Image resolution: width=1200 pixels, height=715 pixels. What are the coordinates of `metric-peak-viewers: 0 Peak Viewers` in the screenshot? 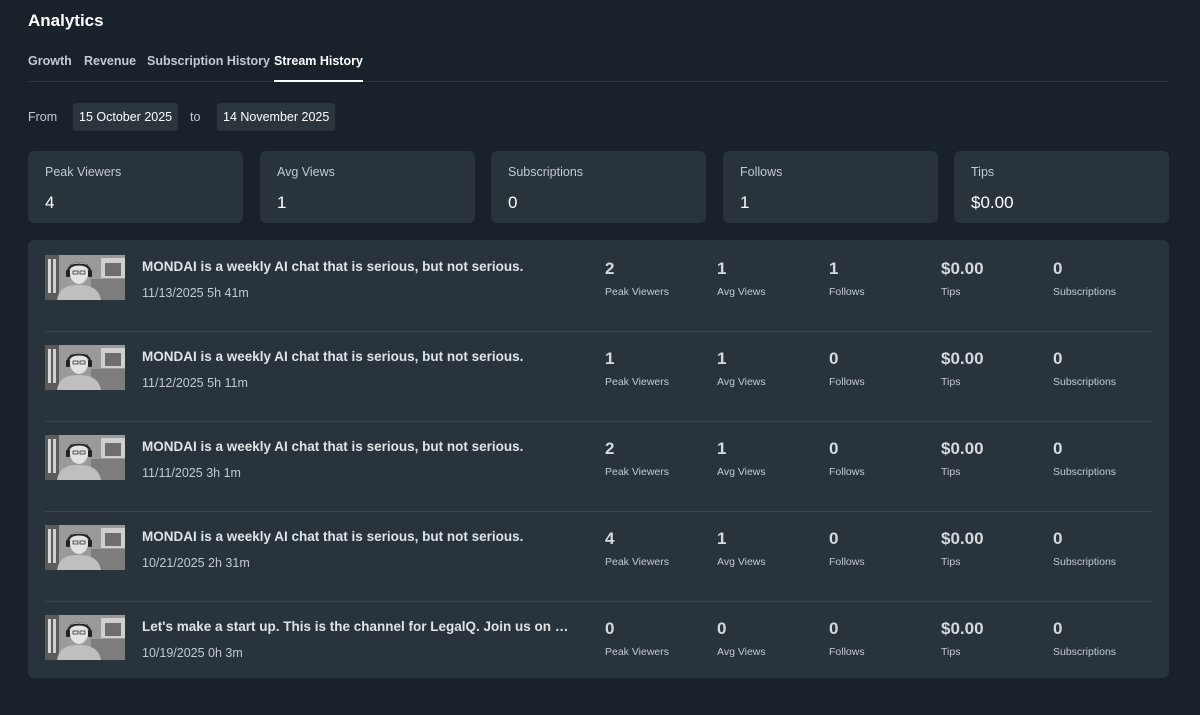 It's located at (637, 638).